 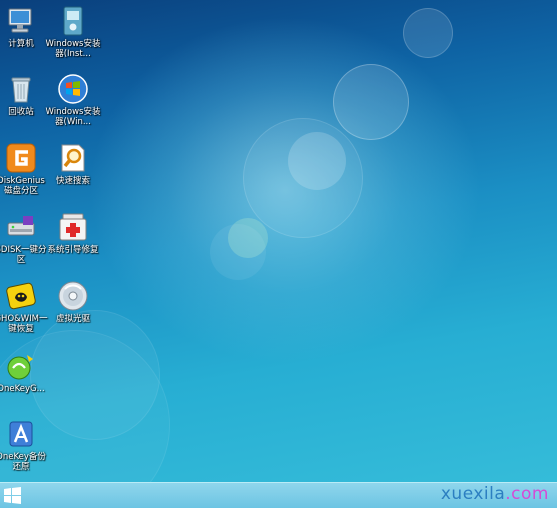 I want to click on desktop-icon-boot-repair: 系统引导修复, so click(x=73, y=233).